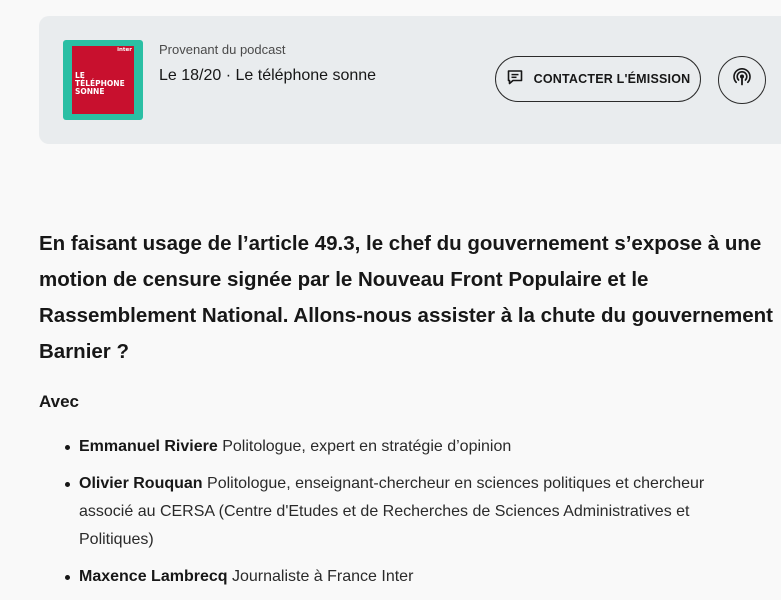 This screenshot has height=600, width=781. Describe the element at coordinates (222, 49) in the screenshot. I see `podcast-source-label: Provenant du podcast` at that location.